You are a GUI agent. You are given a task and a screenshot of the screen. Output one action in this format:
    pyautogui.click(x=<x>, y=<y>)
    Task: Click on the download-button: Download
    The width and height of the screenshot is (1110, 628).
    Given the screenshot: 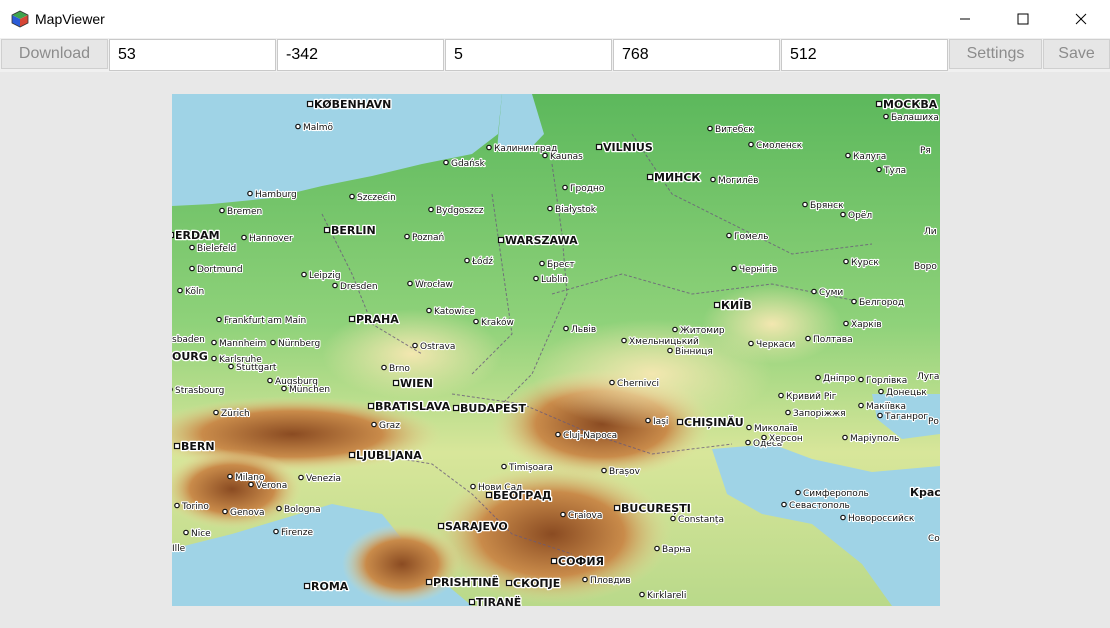 What is the action you would take?
    pyautogui.click(x=54, y=54)
    